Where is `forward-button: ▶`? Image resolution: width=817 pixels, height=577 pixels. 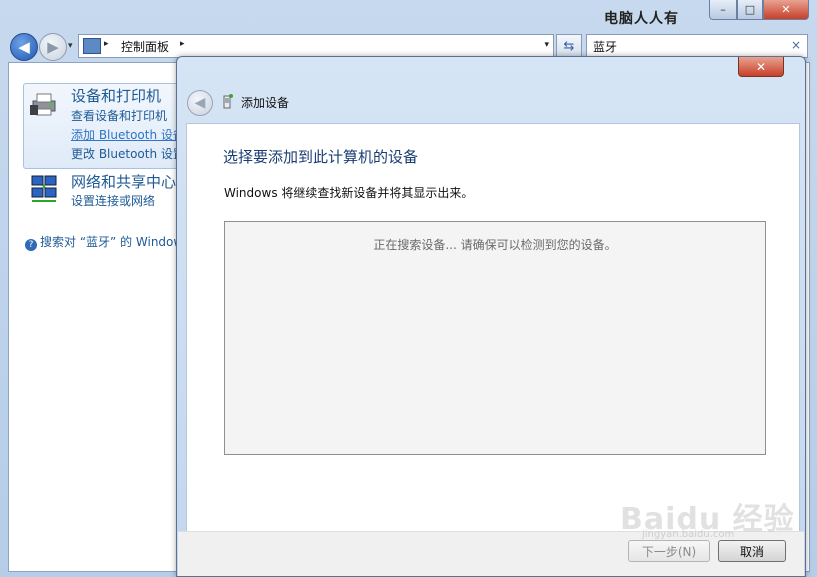 forward-button: ▶ is located at coordinates (53, 47).